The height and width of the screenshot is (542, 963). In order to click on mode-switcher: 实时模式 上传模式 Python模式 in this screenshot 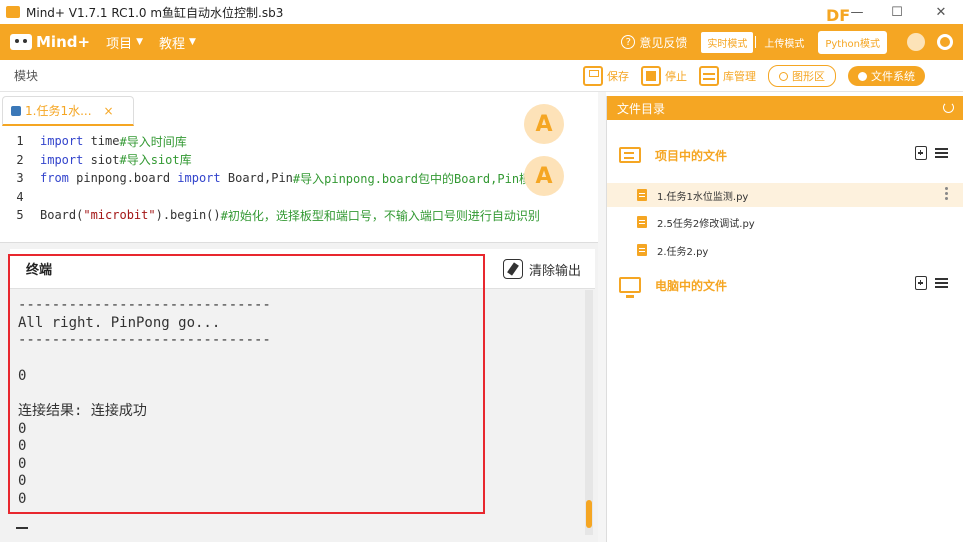, I will do `click(794, 42)`.